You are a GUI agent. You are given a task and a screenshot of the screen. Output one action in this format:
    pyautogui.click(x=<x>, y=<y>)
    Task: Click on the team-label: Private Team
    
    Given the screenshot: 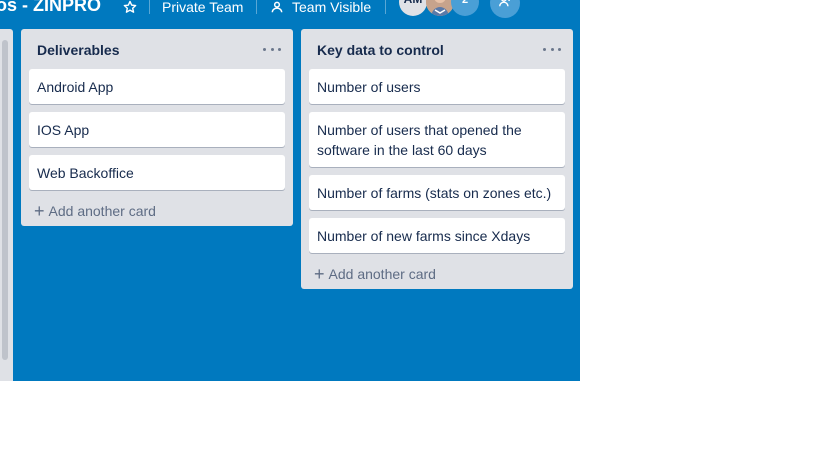 What is the action you would take?
    pyautogui.click(x=203, y=7)
    